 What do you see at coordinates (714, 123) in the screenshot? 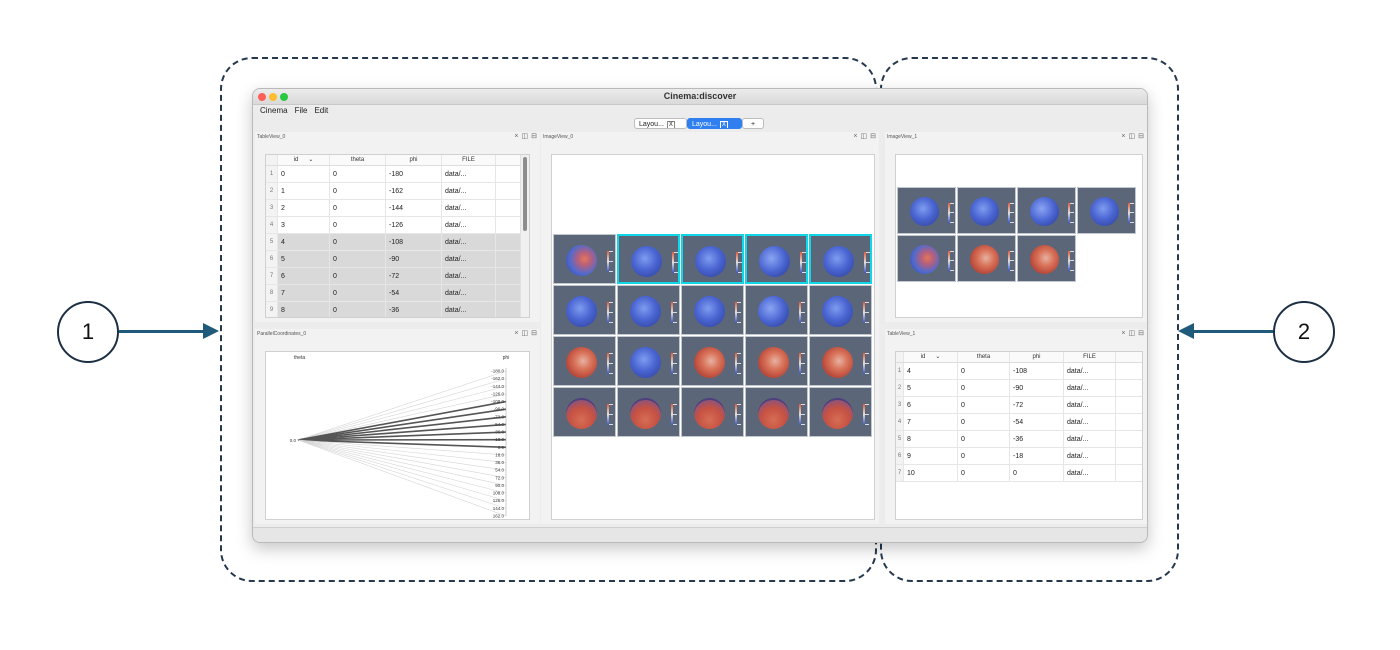
I see `tab-layout-2: Layou... X` at bounding box center [714, 123].